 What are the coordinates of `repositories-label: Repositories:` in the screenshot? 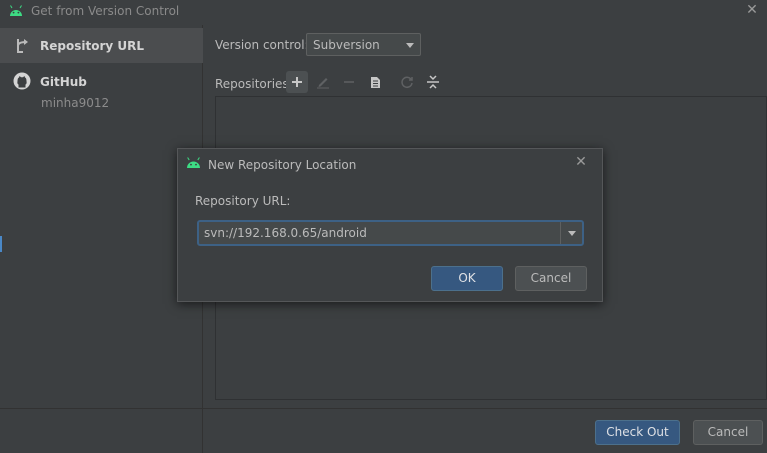 It's located at (254, 84).